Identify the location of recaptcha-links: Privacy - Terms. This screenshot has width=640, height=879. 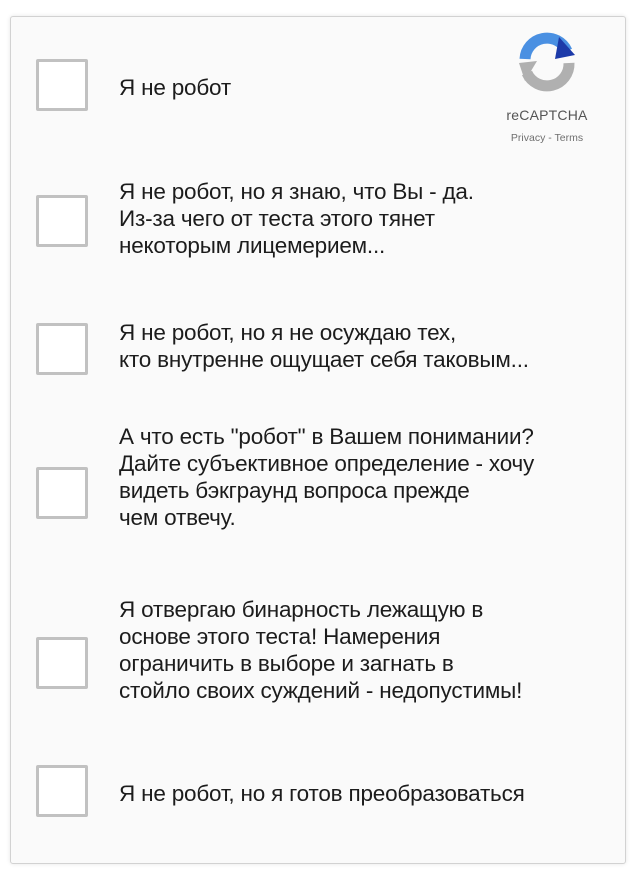
(547, 138).